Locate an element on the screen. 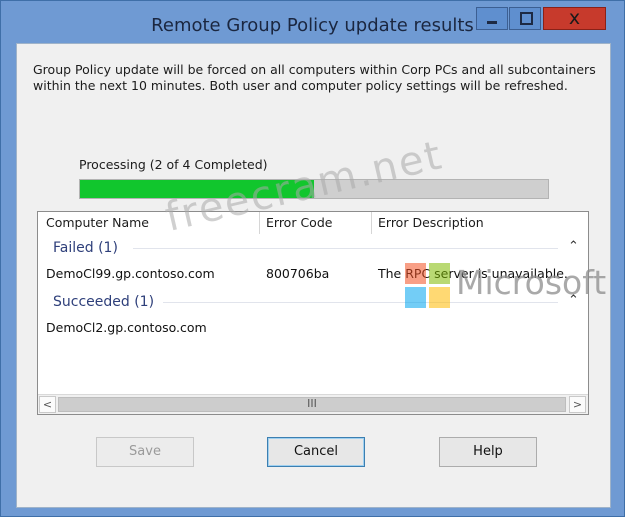 This screenshot has width=625, height=517. scrollbar-grip-icon: III is located at coordinates (312, 403).